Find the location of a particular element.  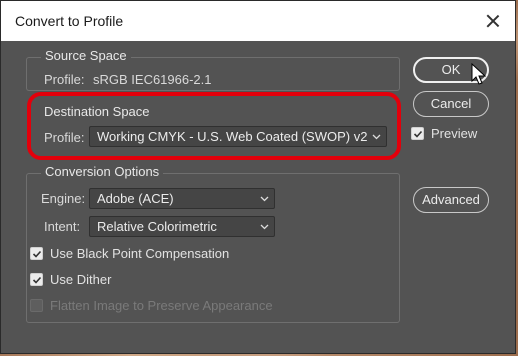

flatten-checkbox is located at coordinates (36, 305).